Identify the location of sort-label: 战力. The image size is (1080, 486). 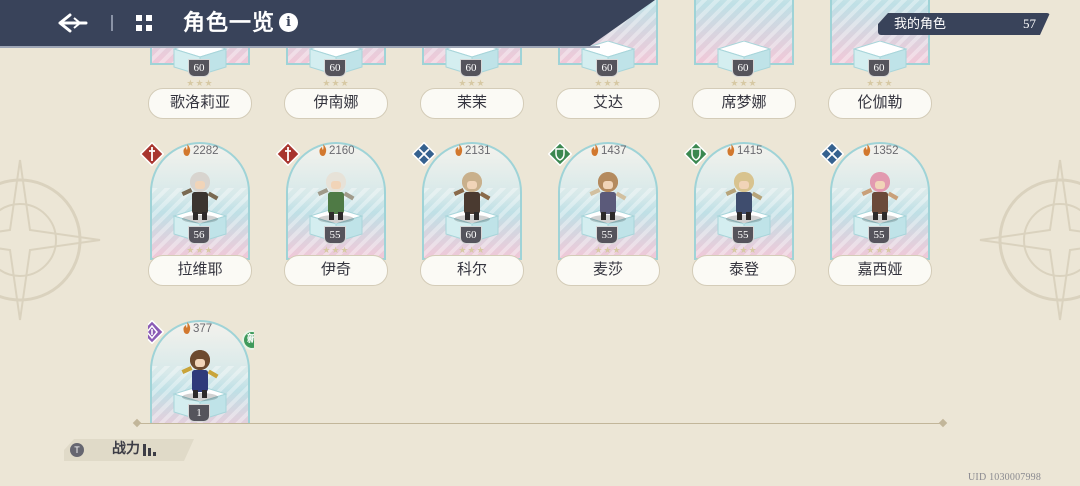
(126, 449).